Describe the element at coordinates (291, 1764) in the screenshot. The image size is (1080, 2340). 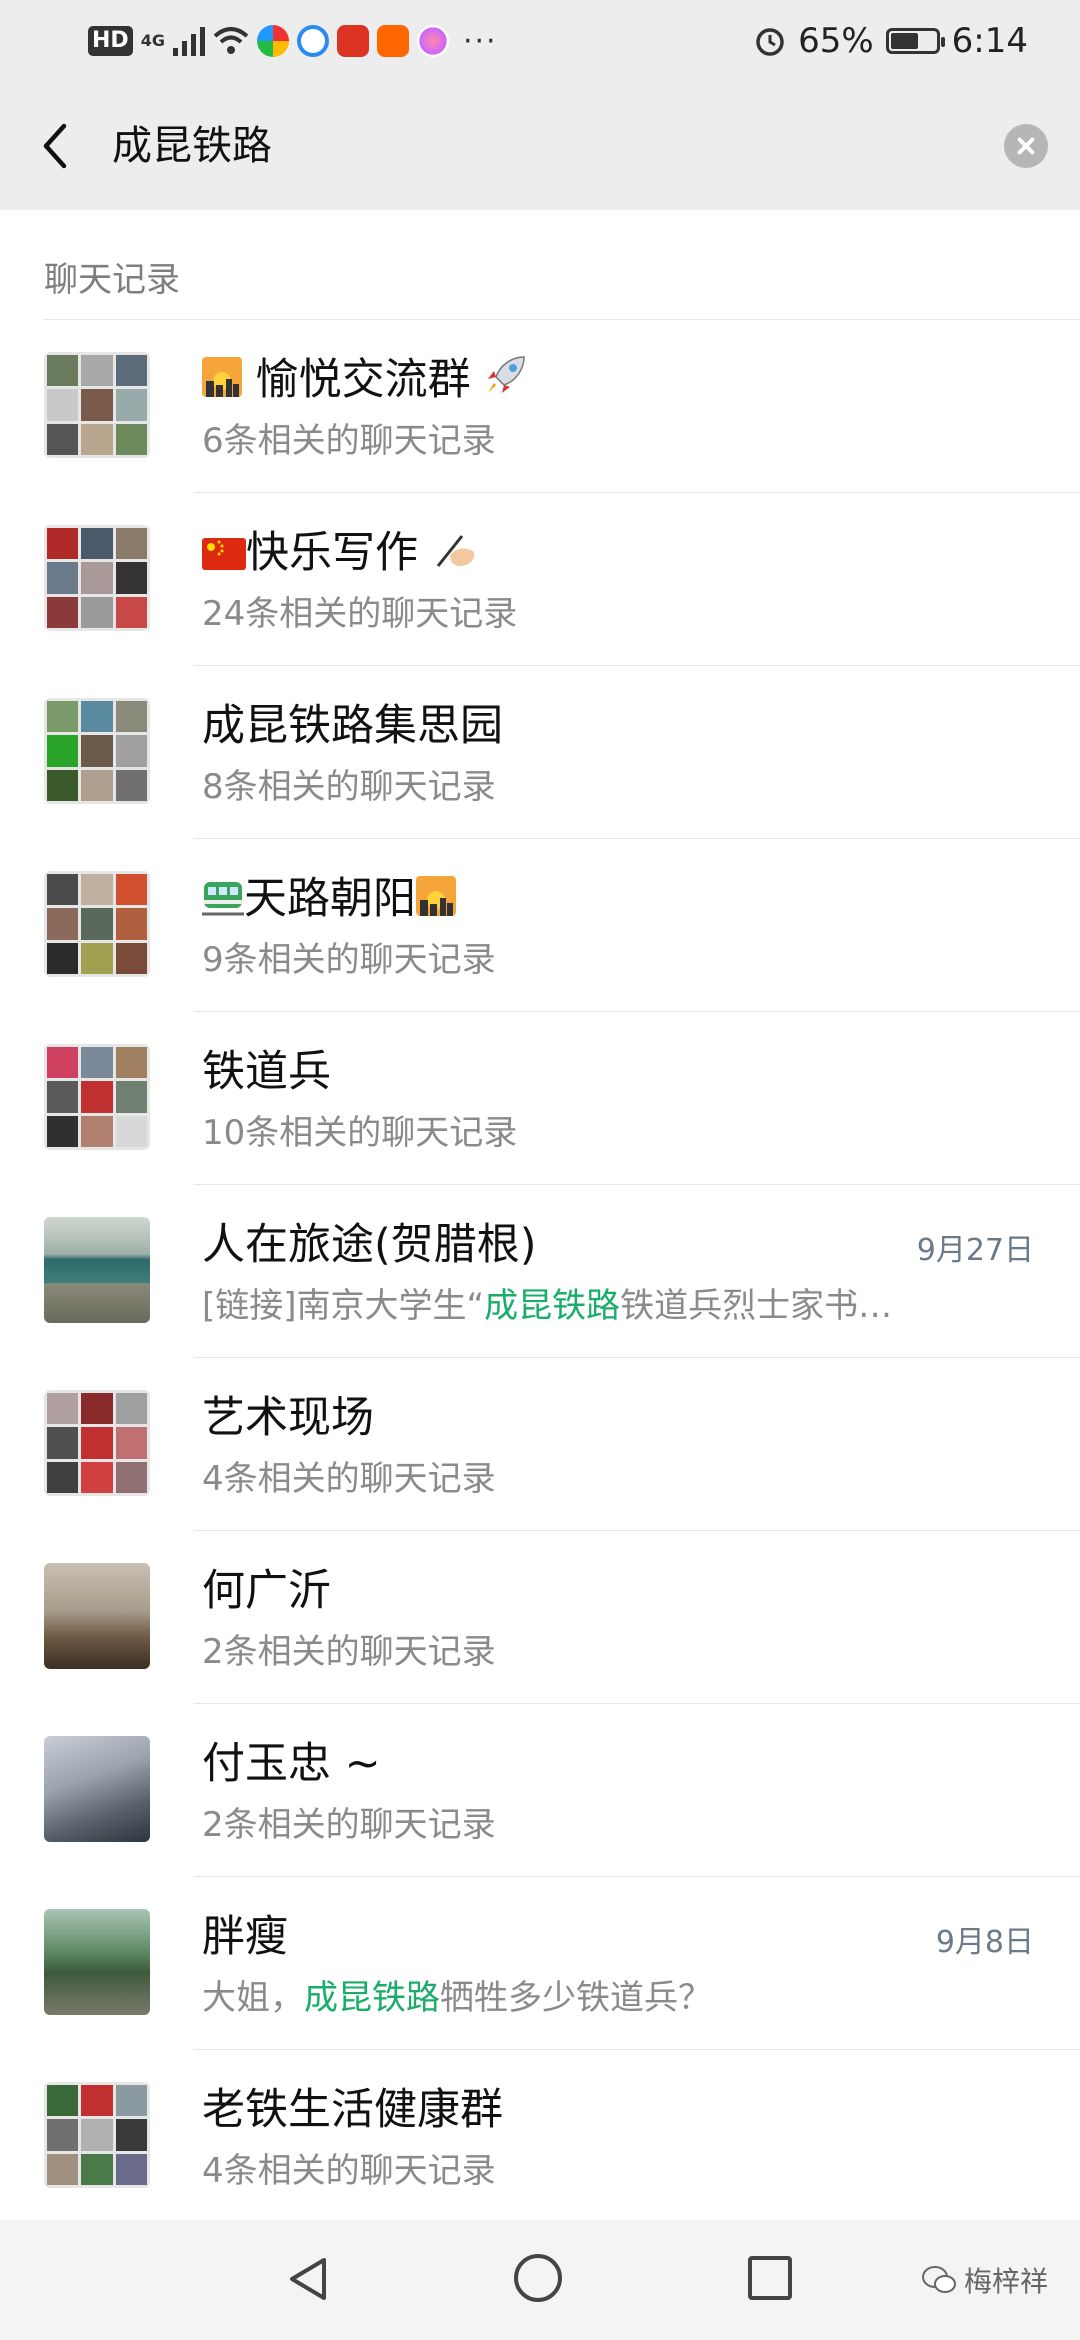
I see `chat-name: 付玉忠 ~` at that location.